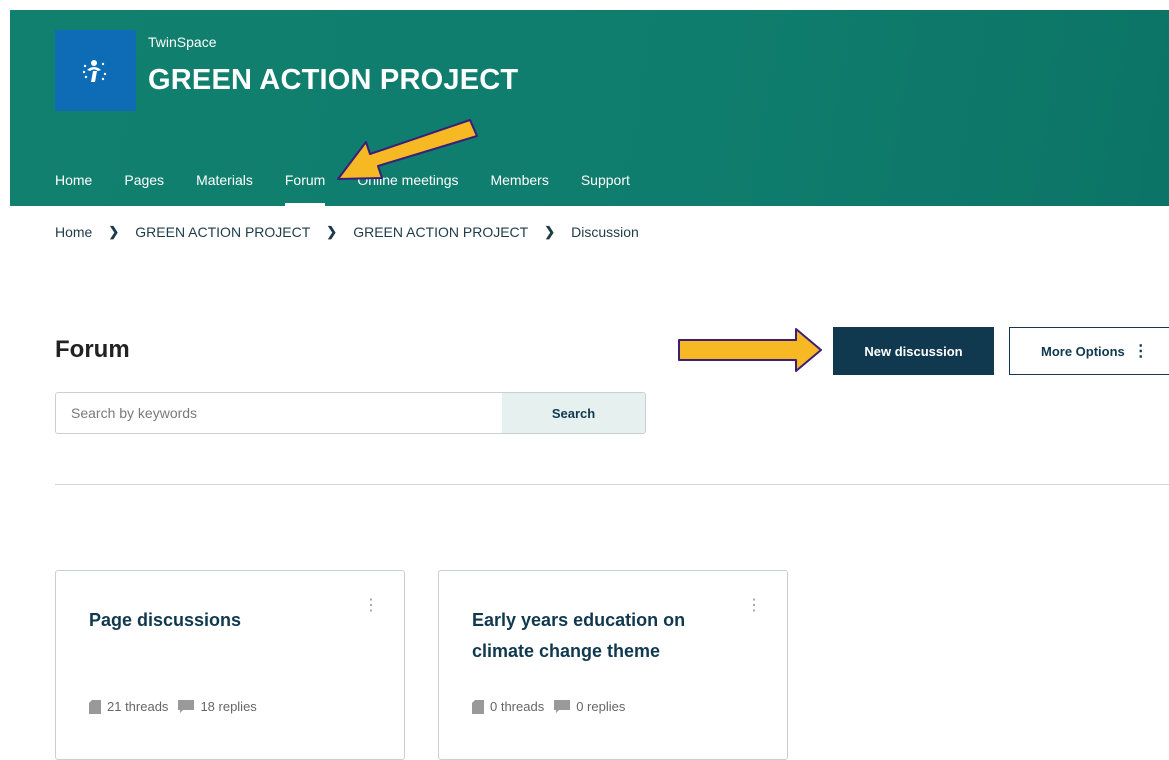 The height and width of the screenshot is (760, 1169). Describe the element at coordinates (750, 350) in the screenshot. I see `annotation-arrow` at that location.